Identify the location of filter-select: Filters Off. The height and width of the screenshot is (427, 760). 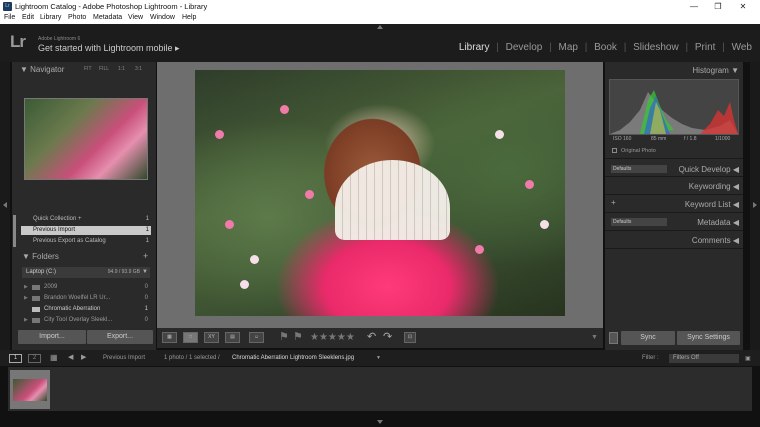
(704, 358).